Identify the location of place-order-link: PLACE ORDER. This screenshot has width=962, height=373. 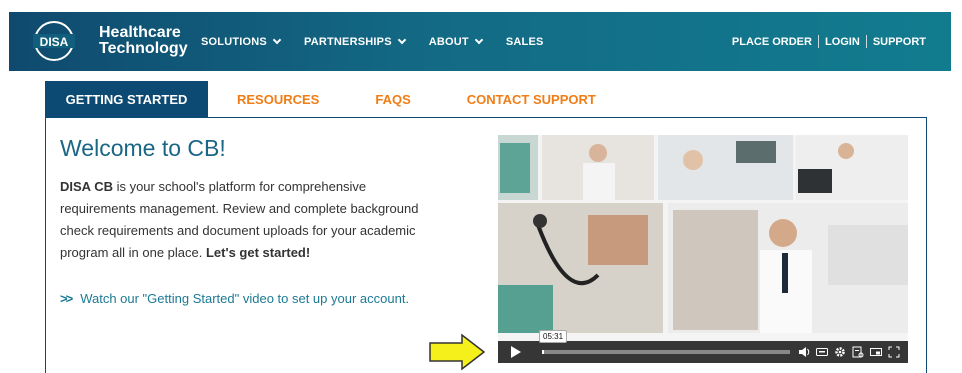
(772, 42).